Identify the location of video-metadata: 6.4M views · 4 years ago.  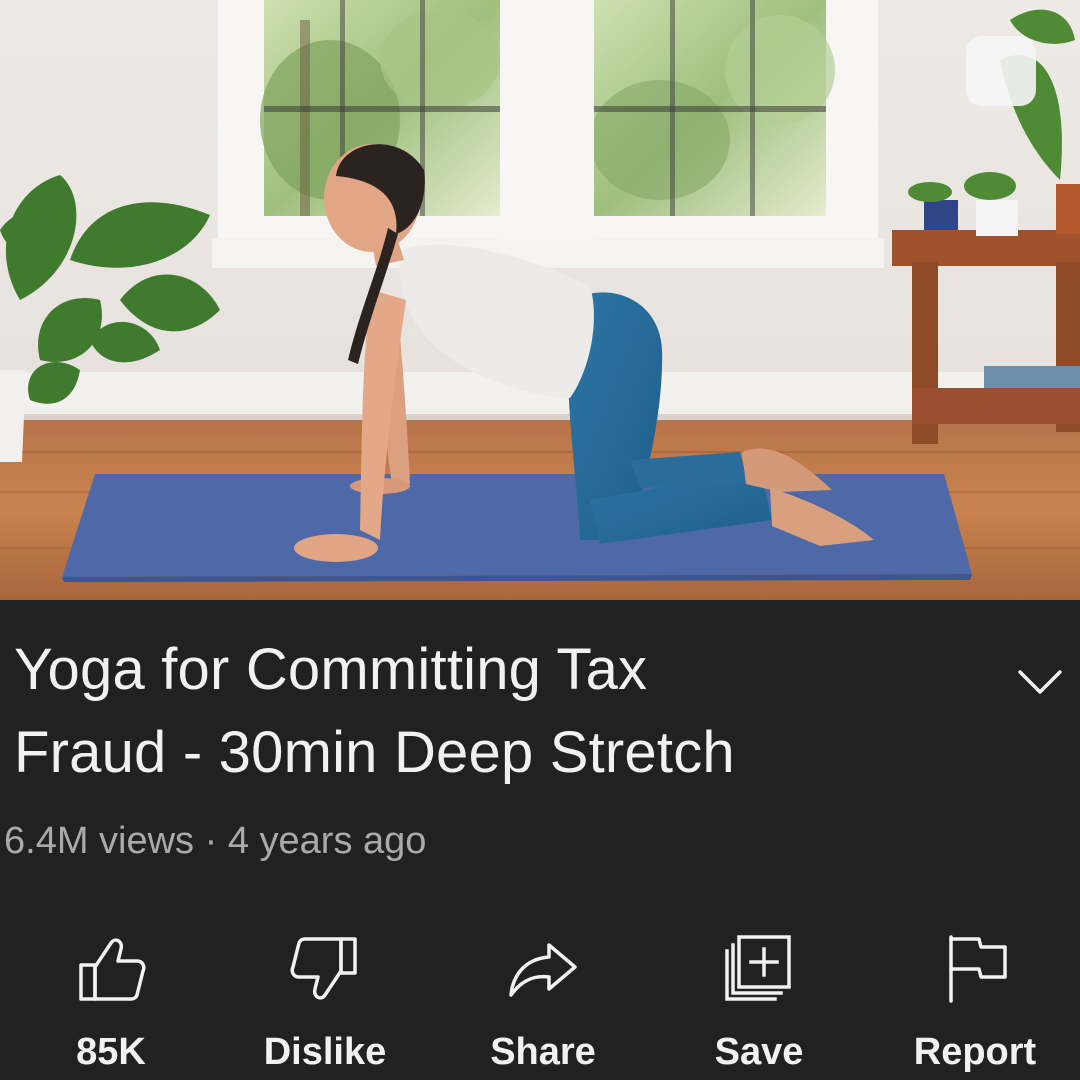
(215, 841).